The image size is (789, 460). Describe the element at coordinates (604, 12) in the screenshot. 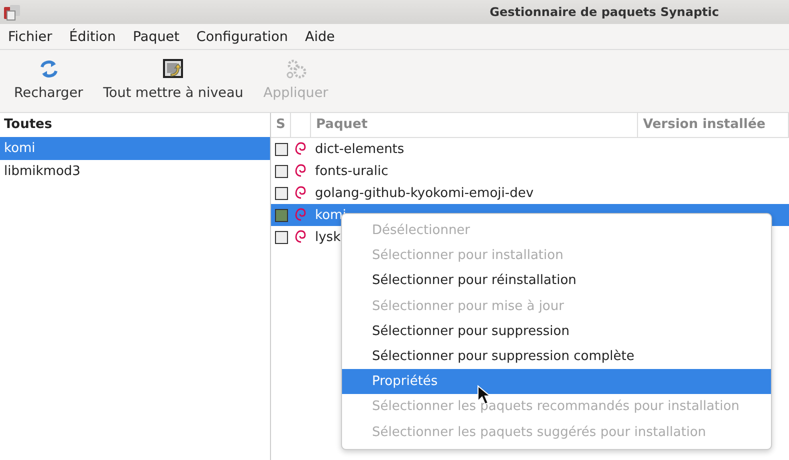

I see `window-title: Gestionnaire de paquets Synaptic` at that location.